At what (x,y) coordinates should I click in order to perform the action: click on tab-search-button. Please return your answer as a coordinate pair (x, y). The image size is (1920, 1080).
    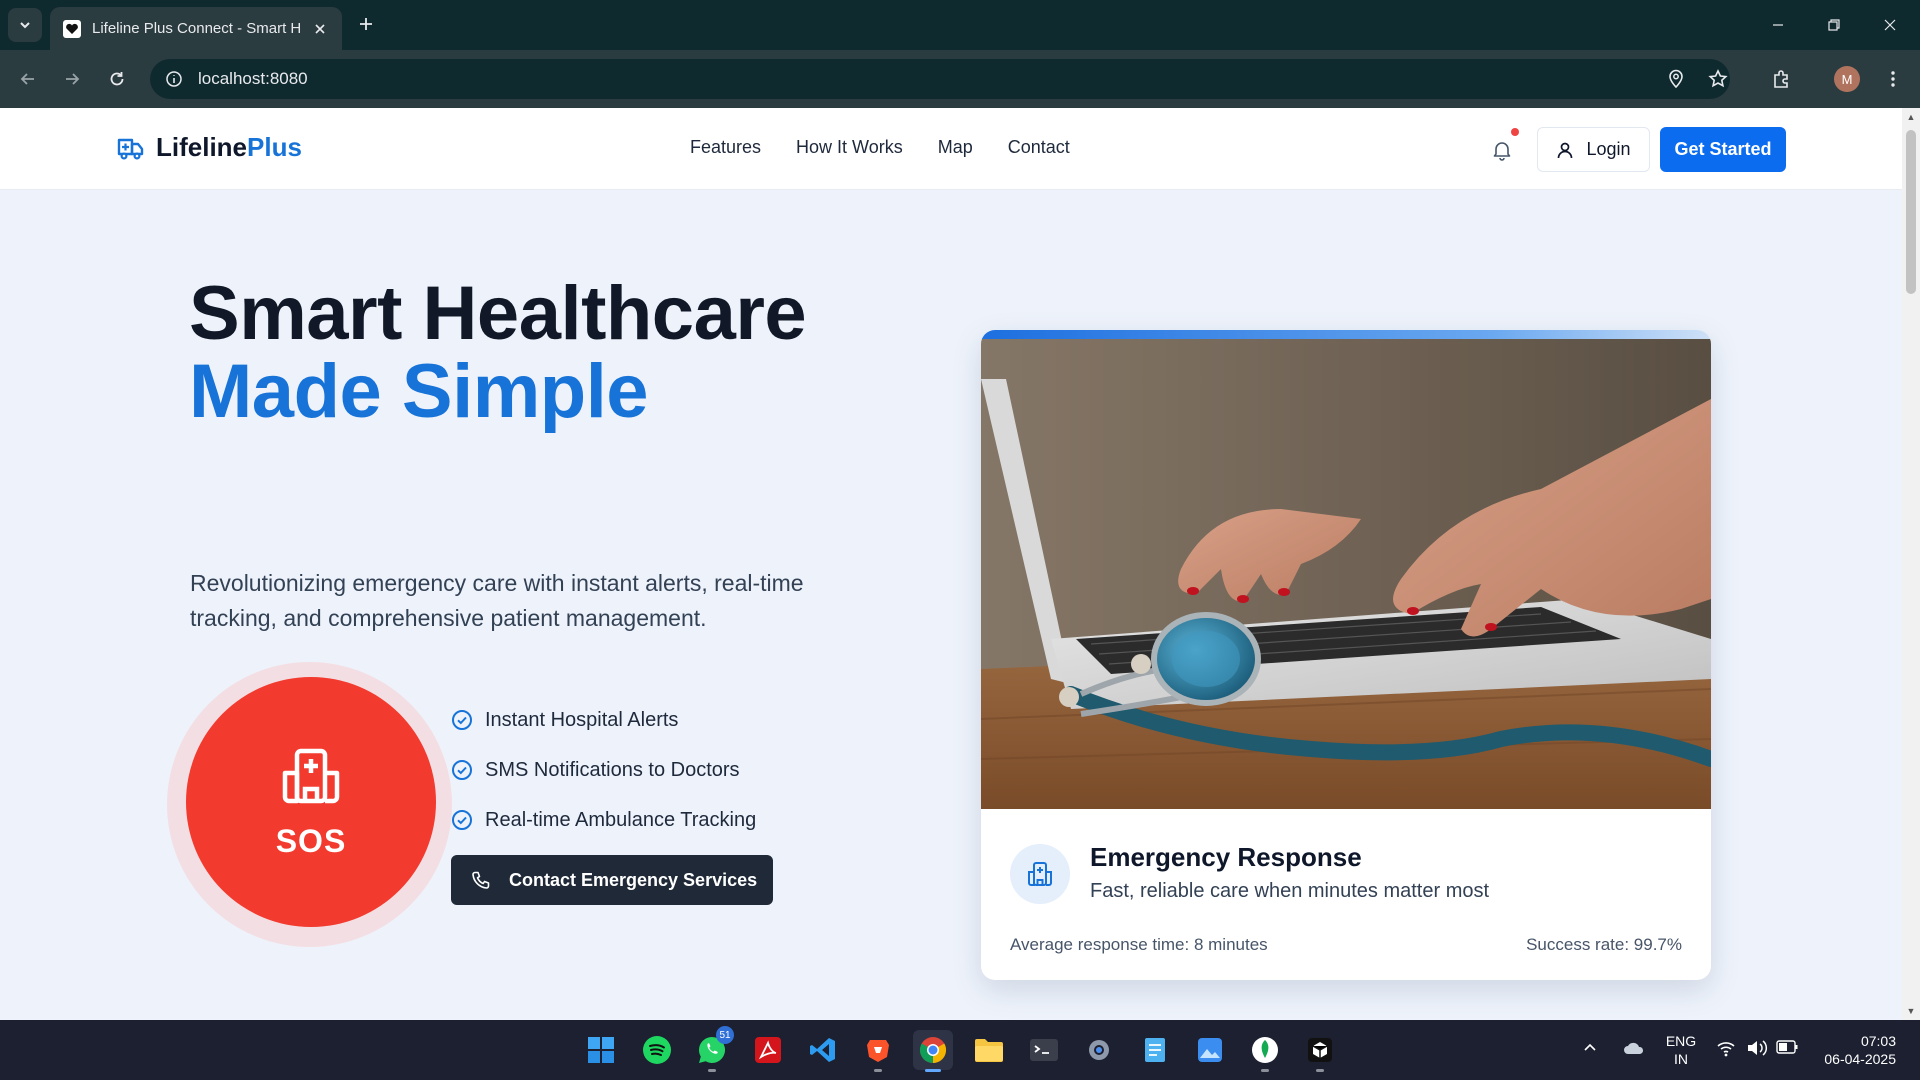
    Looking at the image, I should click on (25, 25).